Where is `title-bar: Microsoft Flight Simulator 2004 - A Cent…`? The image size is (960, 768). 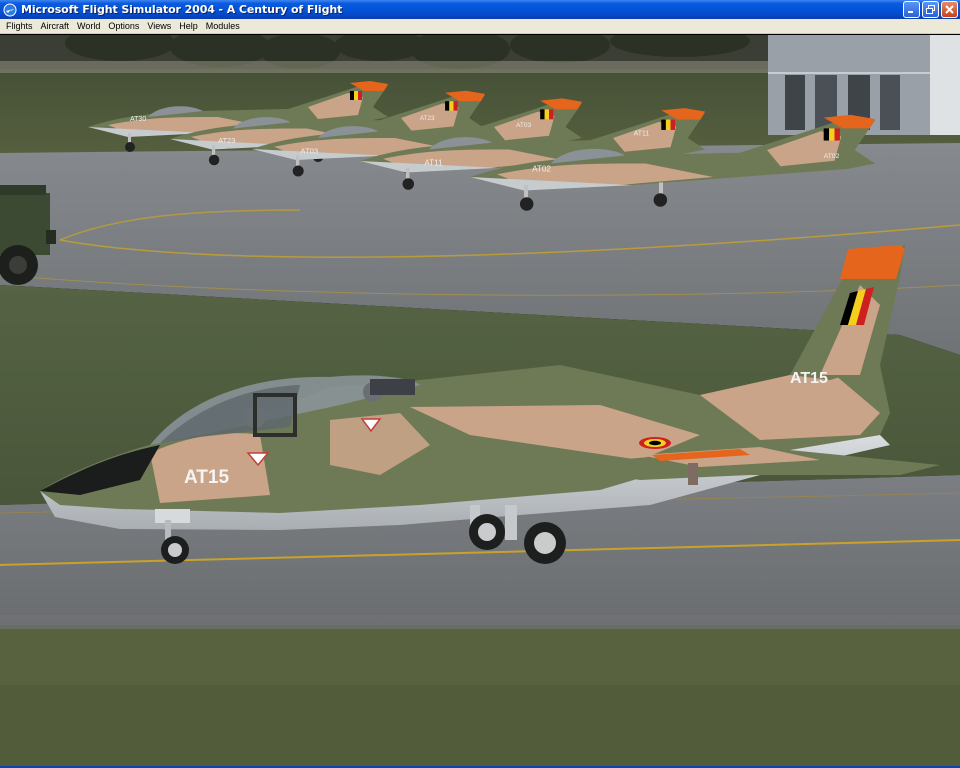
title-bar: Microsoft Flight Simulator 2004 - A Cent… is located at coordinates (480, 9).